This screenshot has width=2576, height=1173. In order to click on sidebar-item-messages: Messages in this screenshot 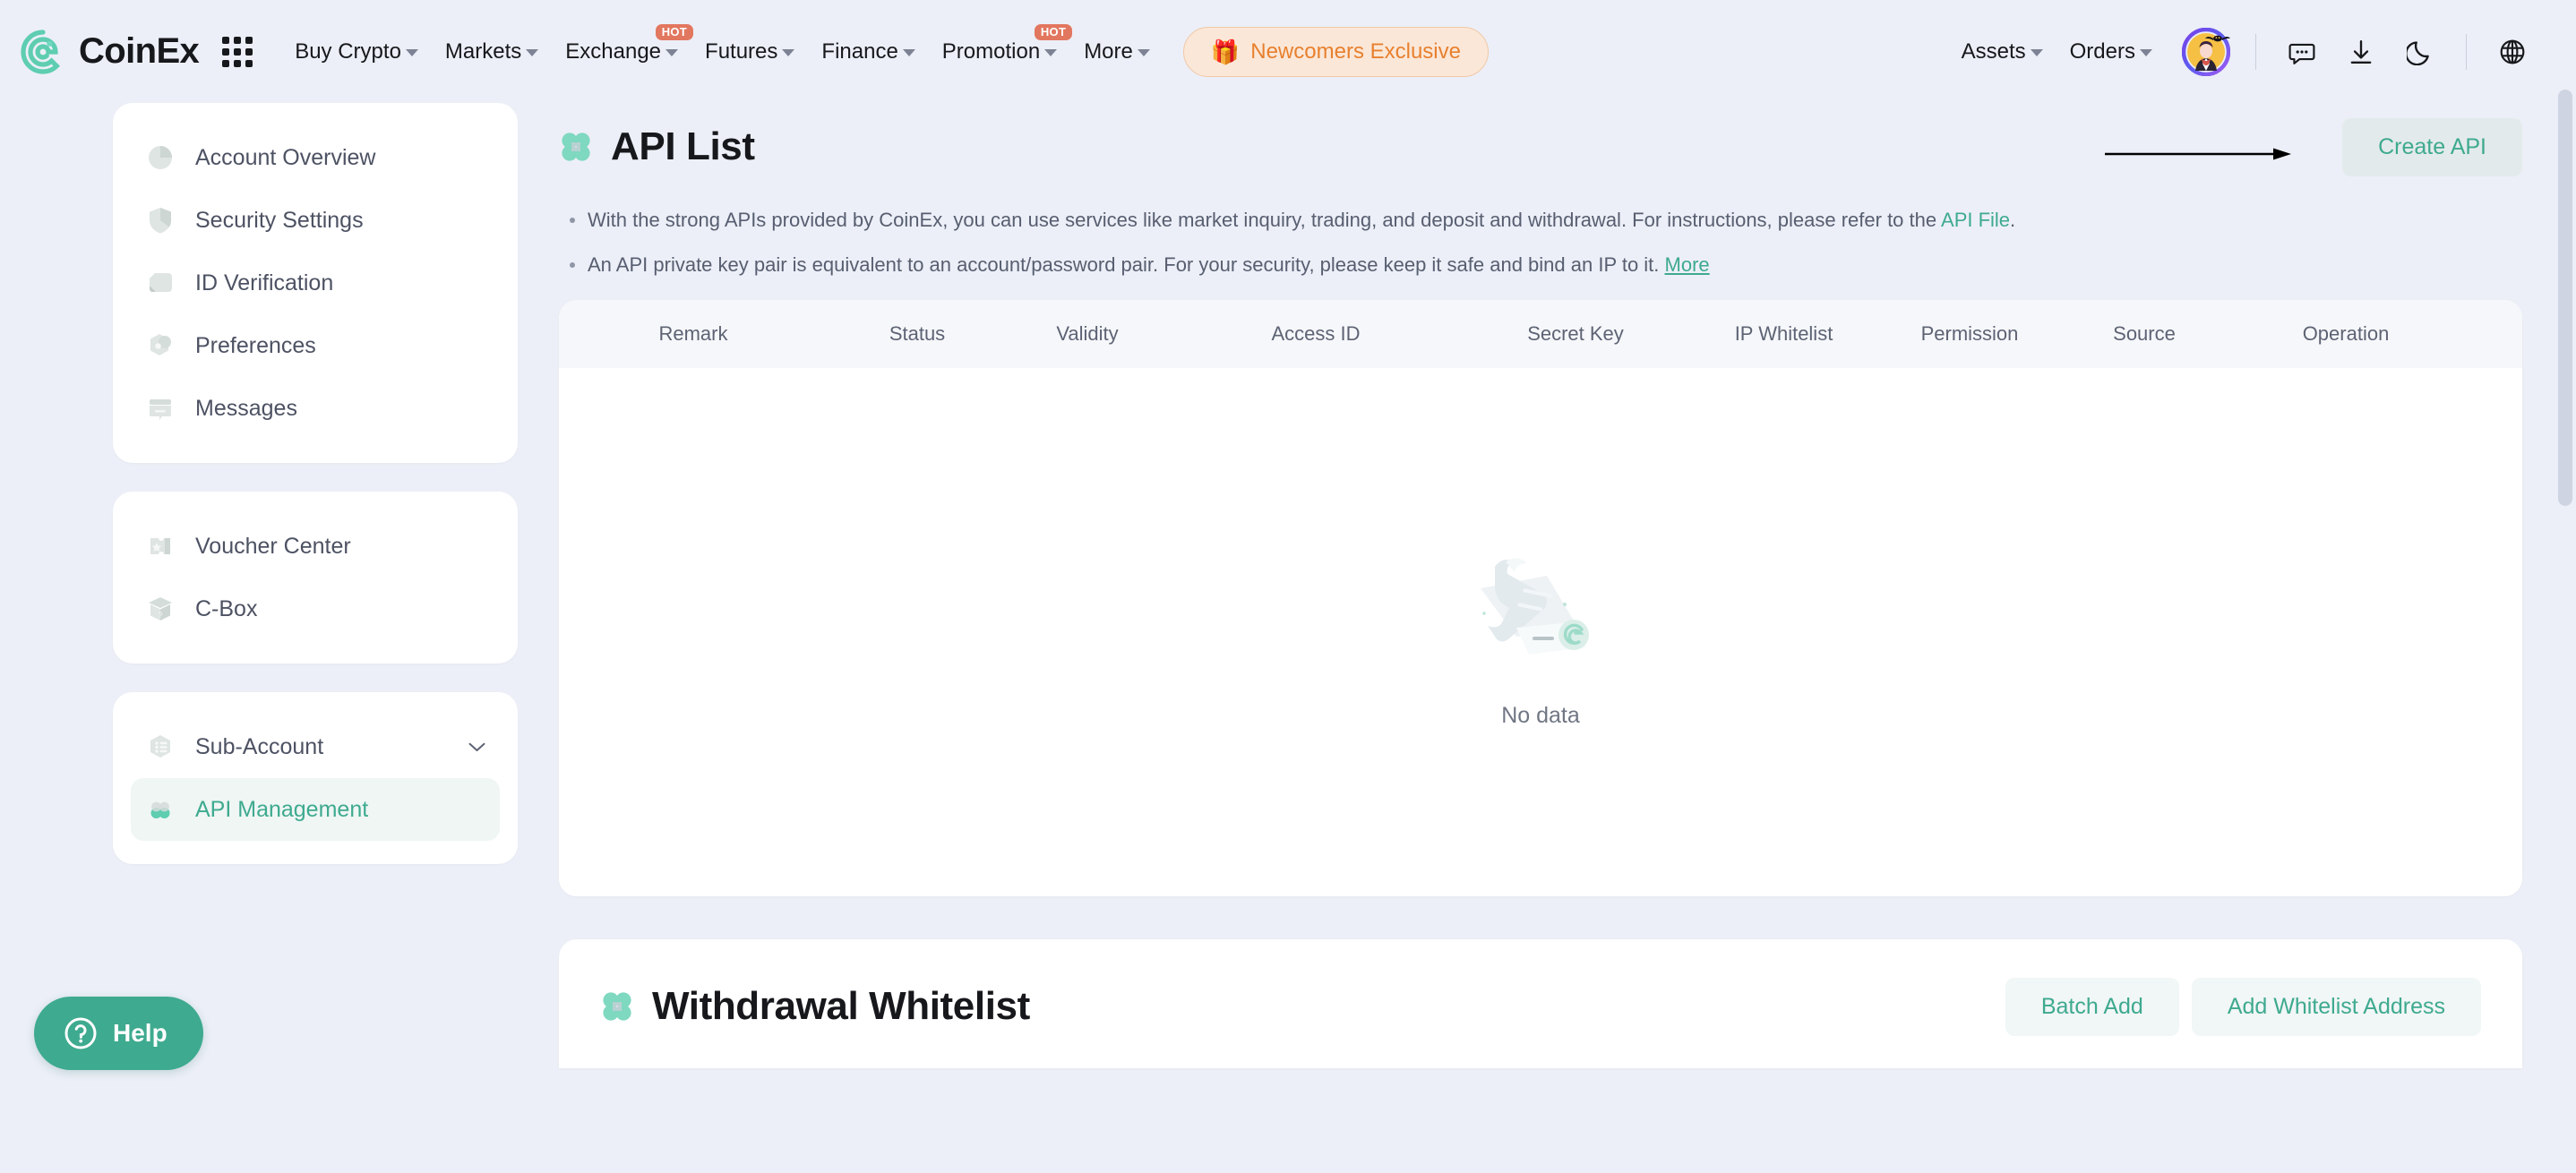, I will do `click(315, 408)`.